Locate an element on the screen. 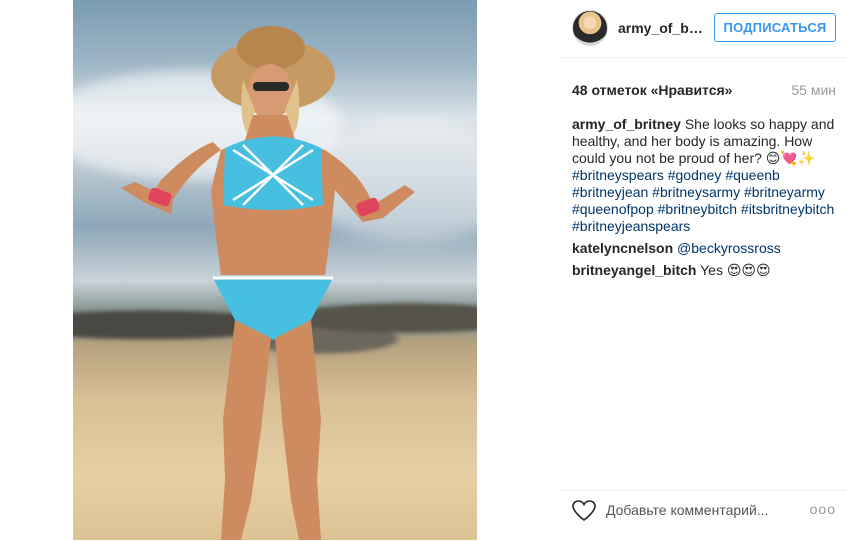 Image resolution: width=847 pixels, height=541 pixels. likes-count: 48 отметок «Нравится» is located at coordinates (652, 90).